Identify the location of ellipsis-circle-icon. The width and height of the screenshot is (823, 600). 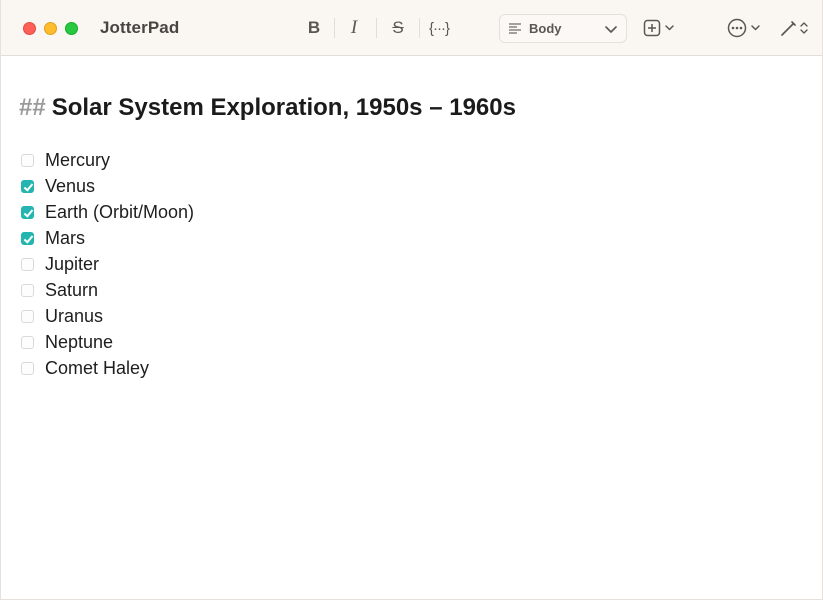
(743, 28).